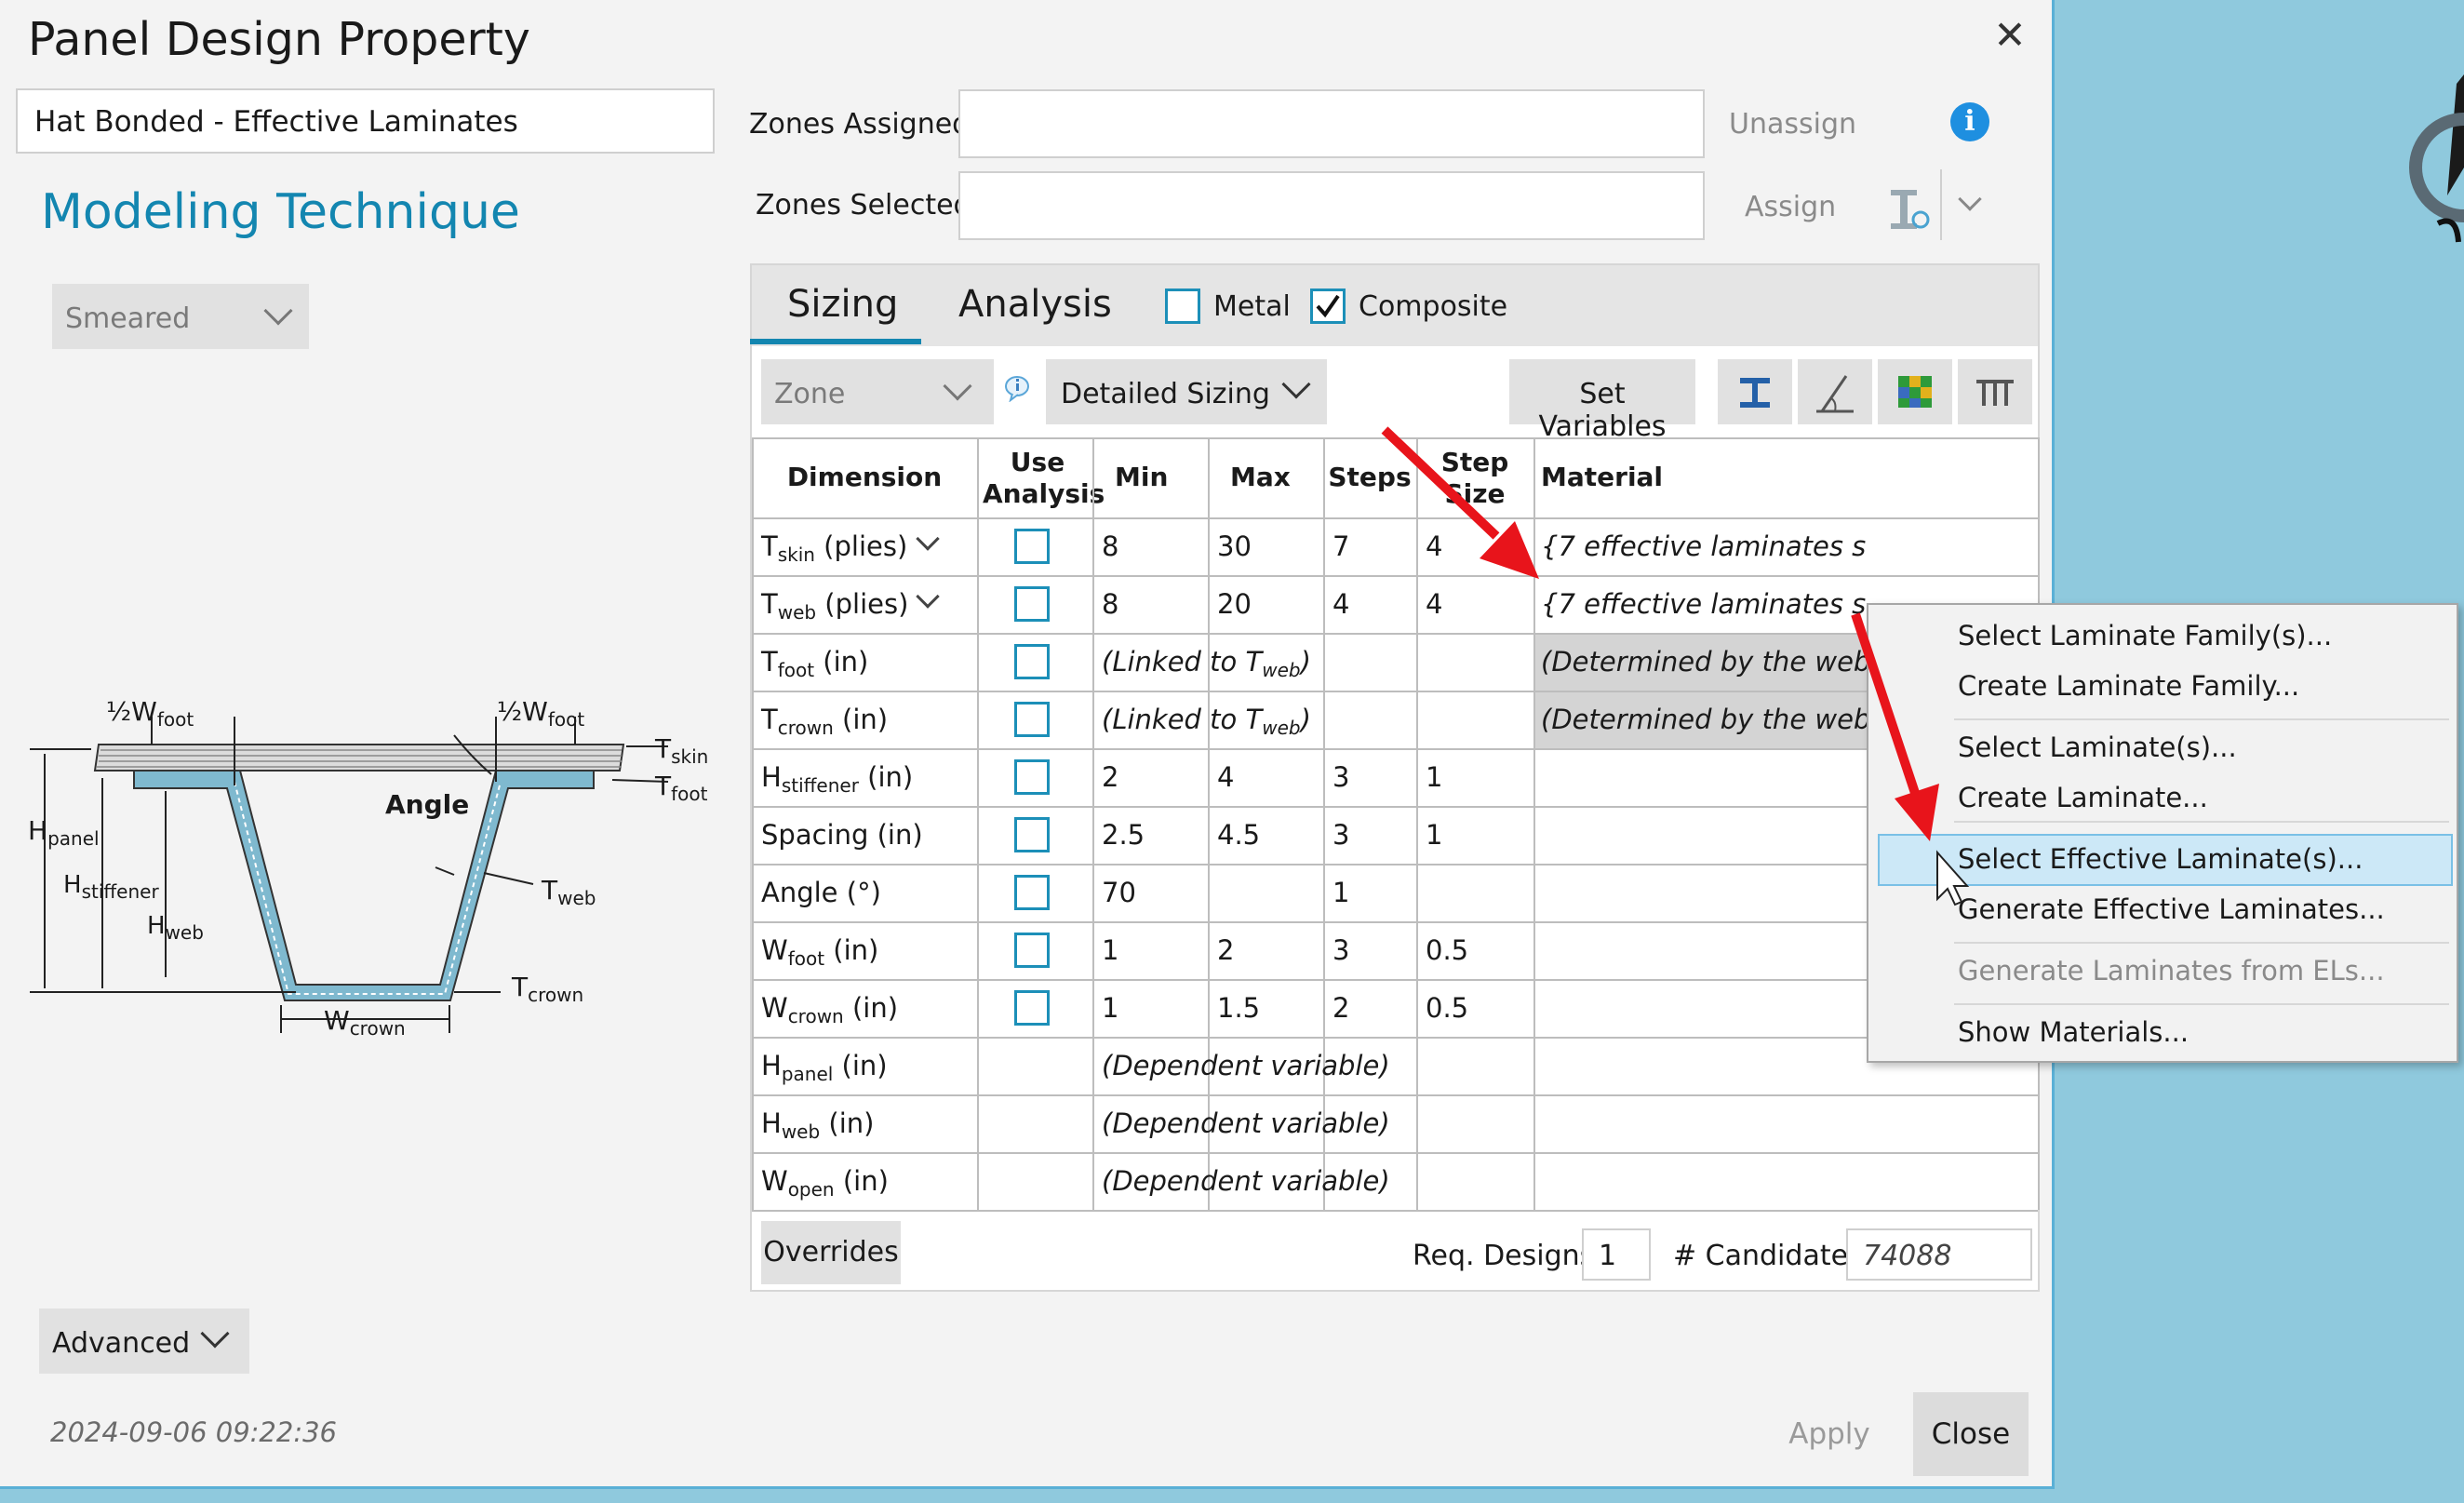 The image size is (2464, 1503). I want to click on mouse-cursor-icon, so click(1953, 878).